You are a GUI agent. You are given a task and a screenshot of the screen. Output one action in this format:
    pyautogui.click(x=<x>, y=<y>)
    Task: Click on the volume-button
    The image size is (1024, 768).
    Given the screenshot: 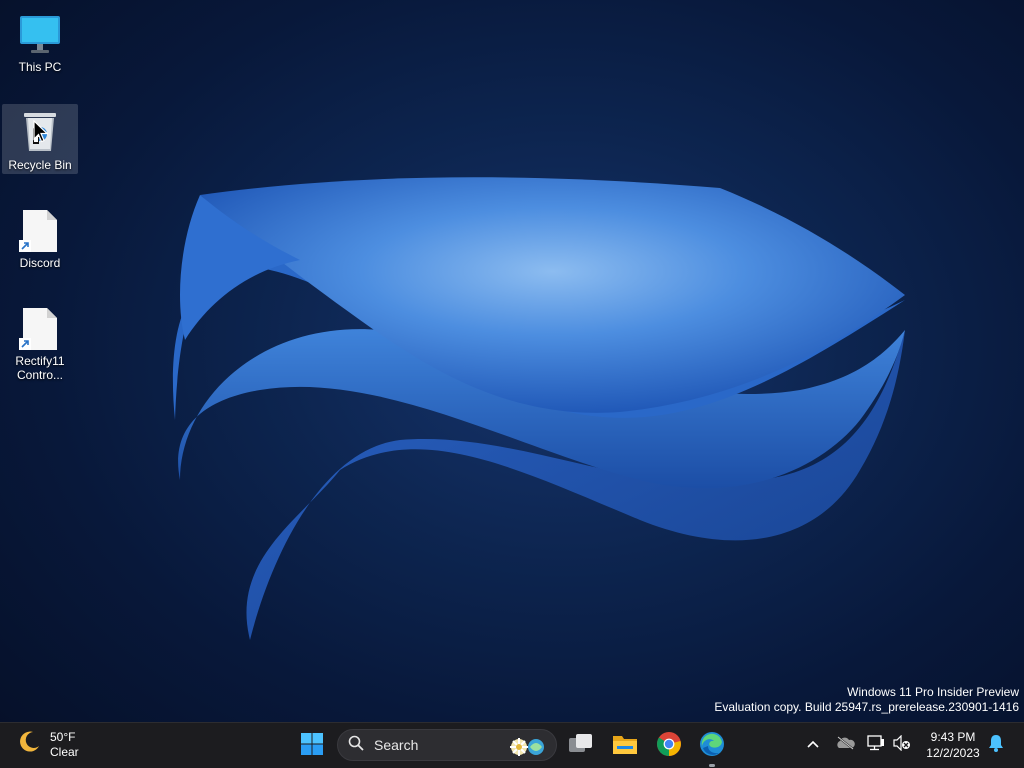 What is the action you would take?
    pyautogui.click(x=902, y=745)
    